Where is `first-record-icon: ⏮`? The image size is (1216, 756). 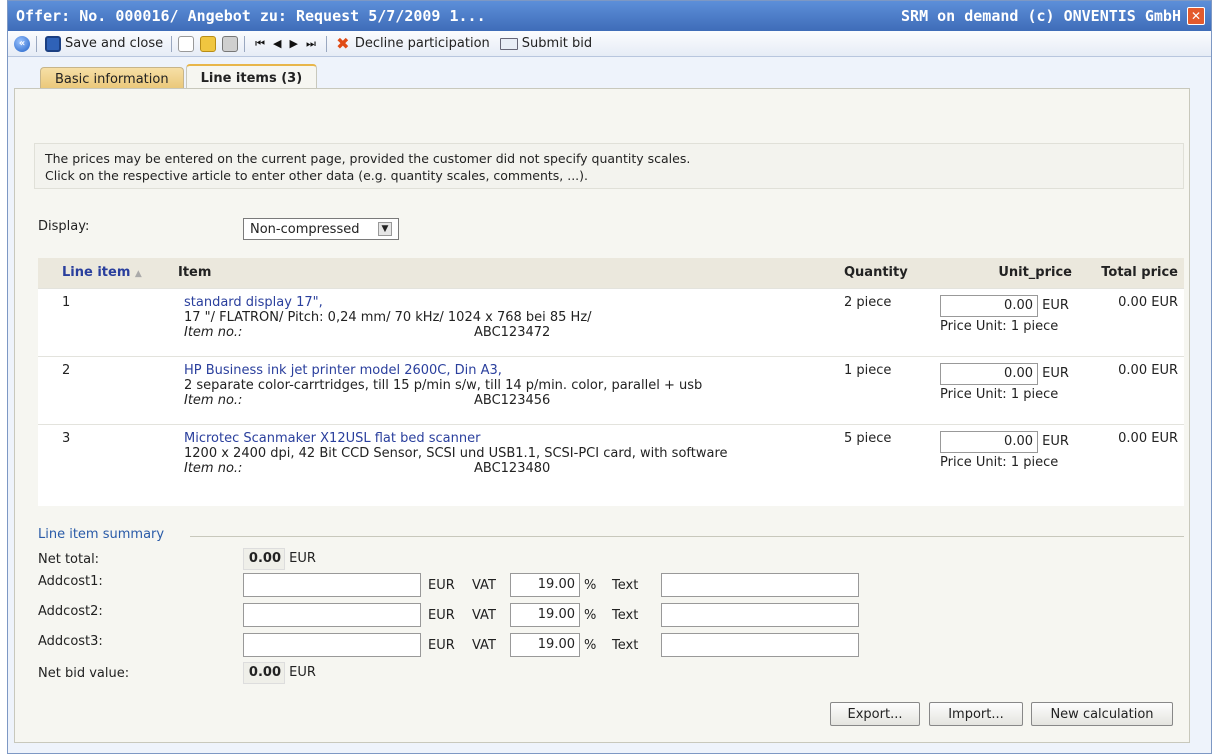
first-record-icon: ⏮ is located at coordinates (260, 44).